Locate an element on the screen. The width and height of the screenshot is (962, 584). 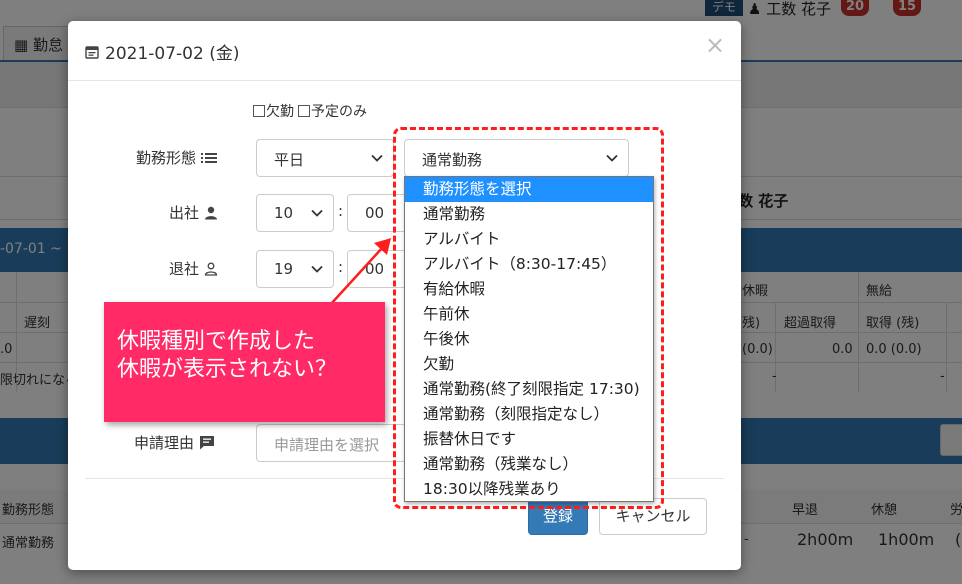
planned-only-checkbox: 予定のみ is located at coordinates (332, 111).